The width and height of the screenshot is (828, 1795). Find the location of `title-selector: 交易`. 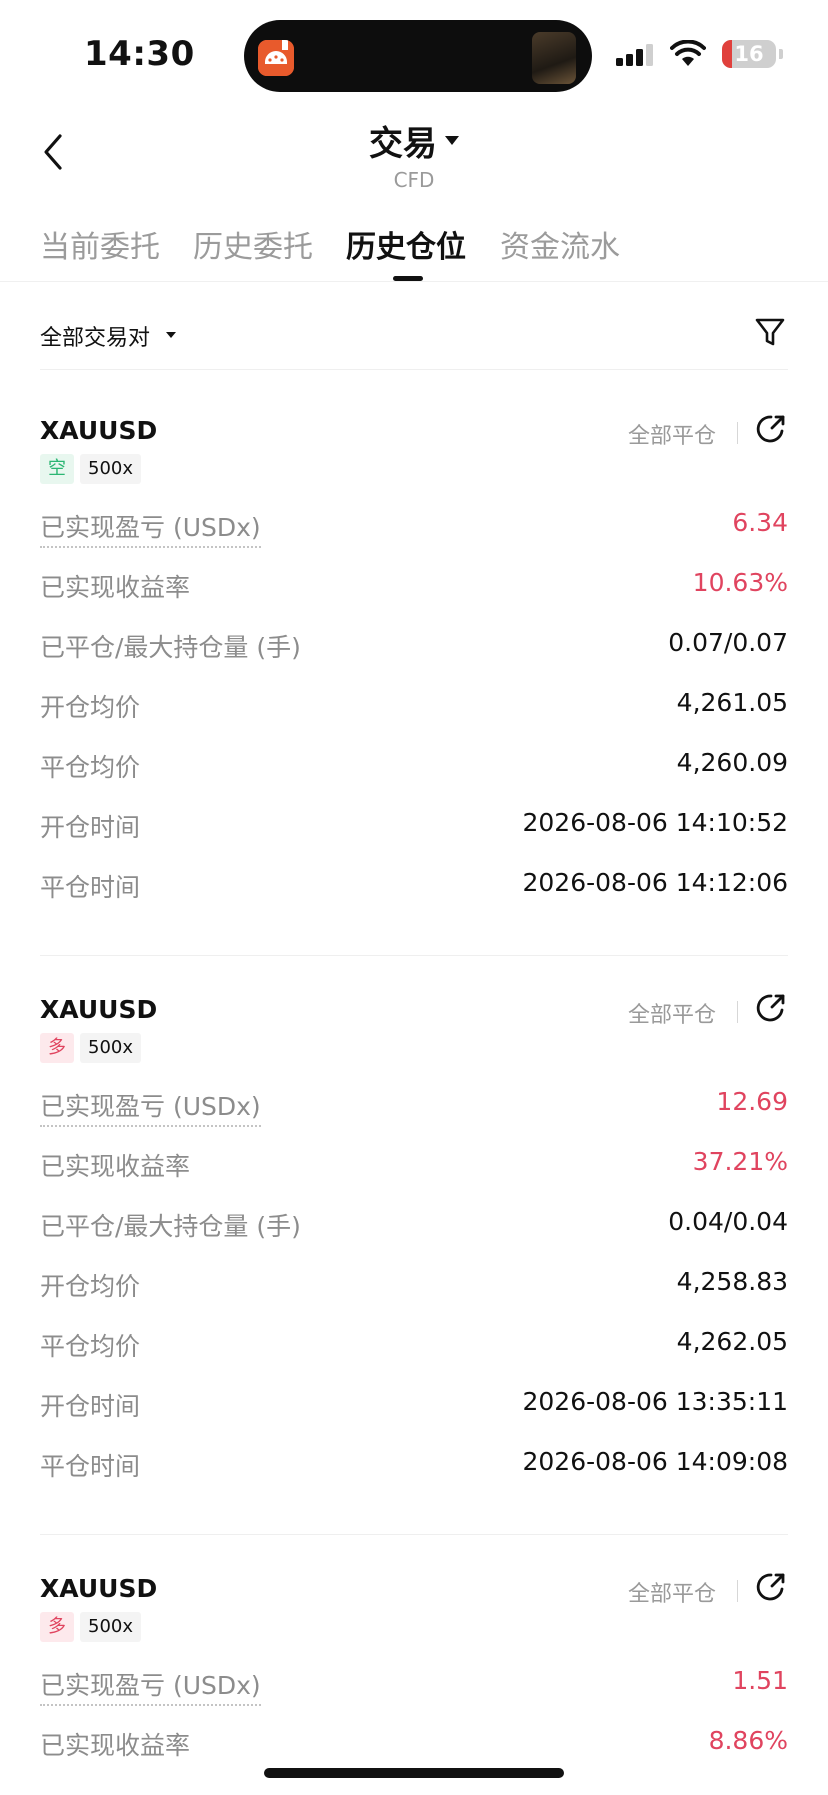

title-selector: 交易 is located at coordinates (414, 140).